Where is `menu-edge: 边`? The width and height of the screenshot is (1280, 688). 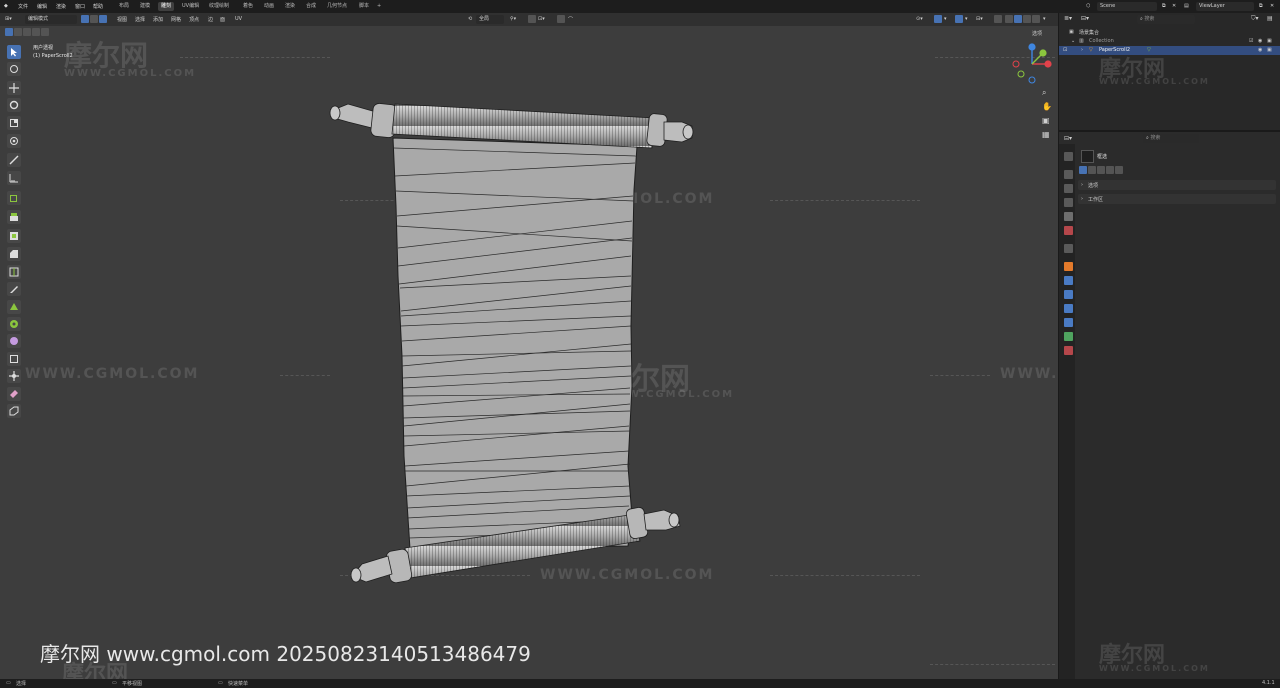 menu-edge: 边 is located at coordinates (210, 19).